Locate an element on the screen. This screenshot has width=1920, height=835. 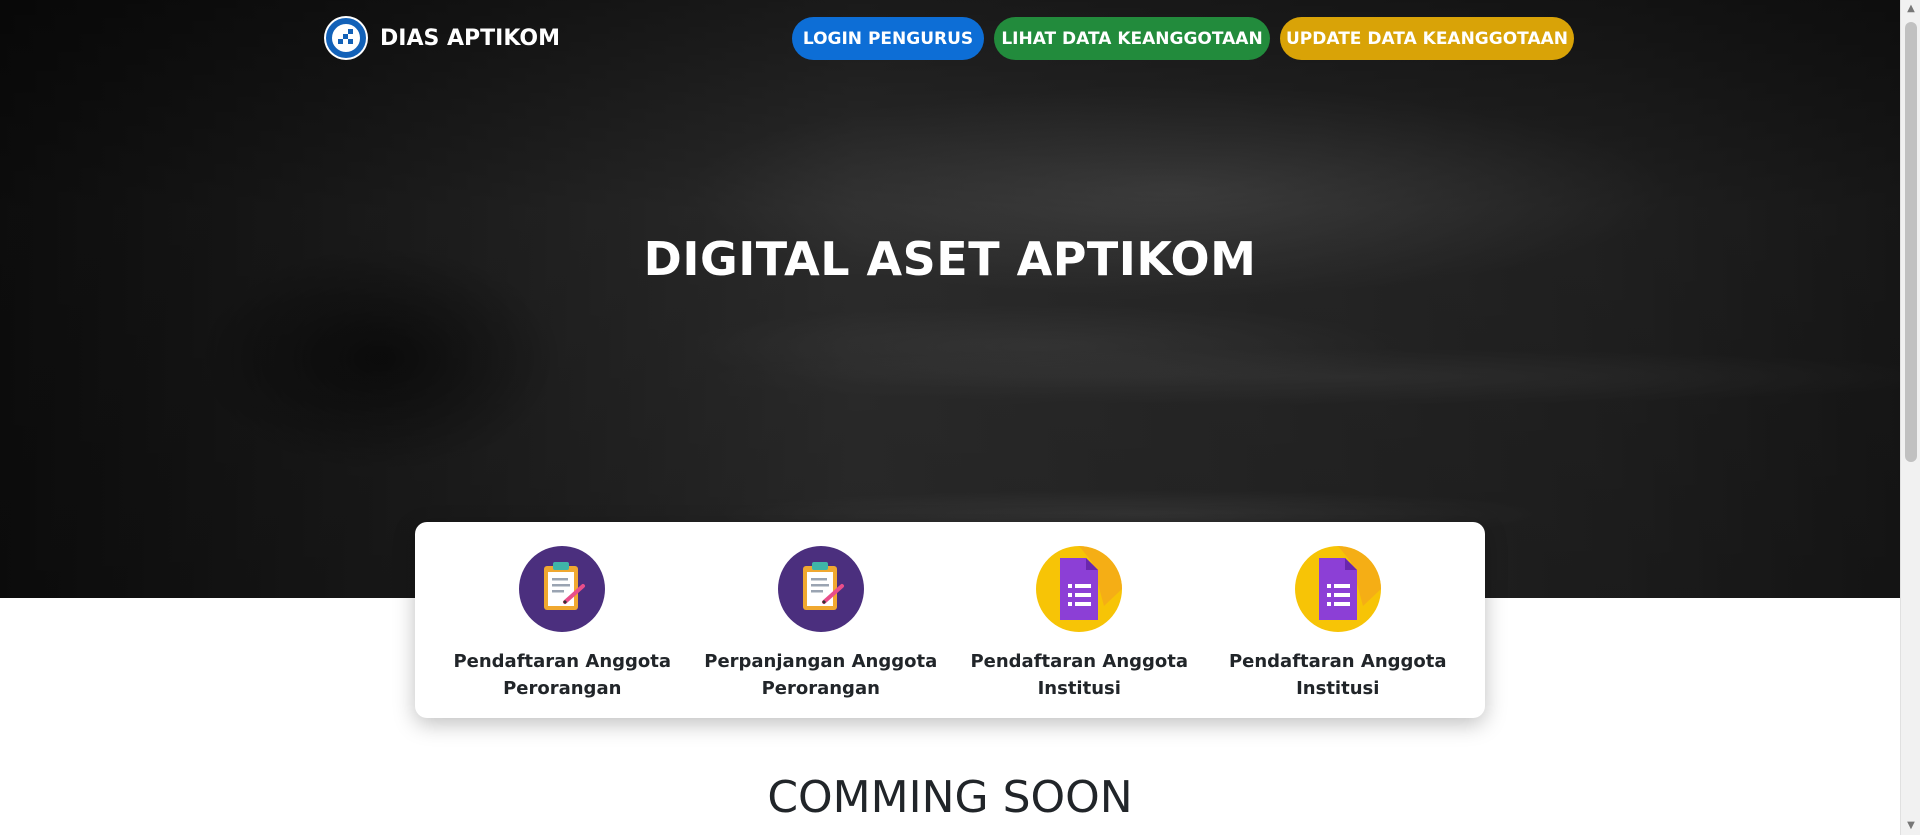
scroll-down-arrow-icon: ▼ is located at coordinates (1910, 826).